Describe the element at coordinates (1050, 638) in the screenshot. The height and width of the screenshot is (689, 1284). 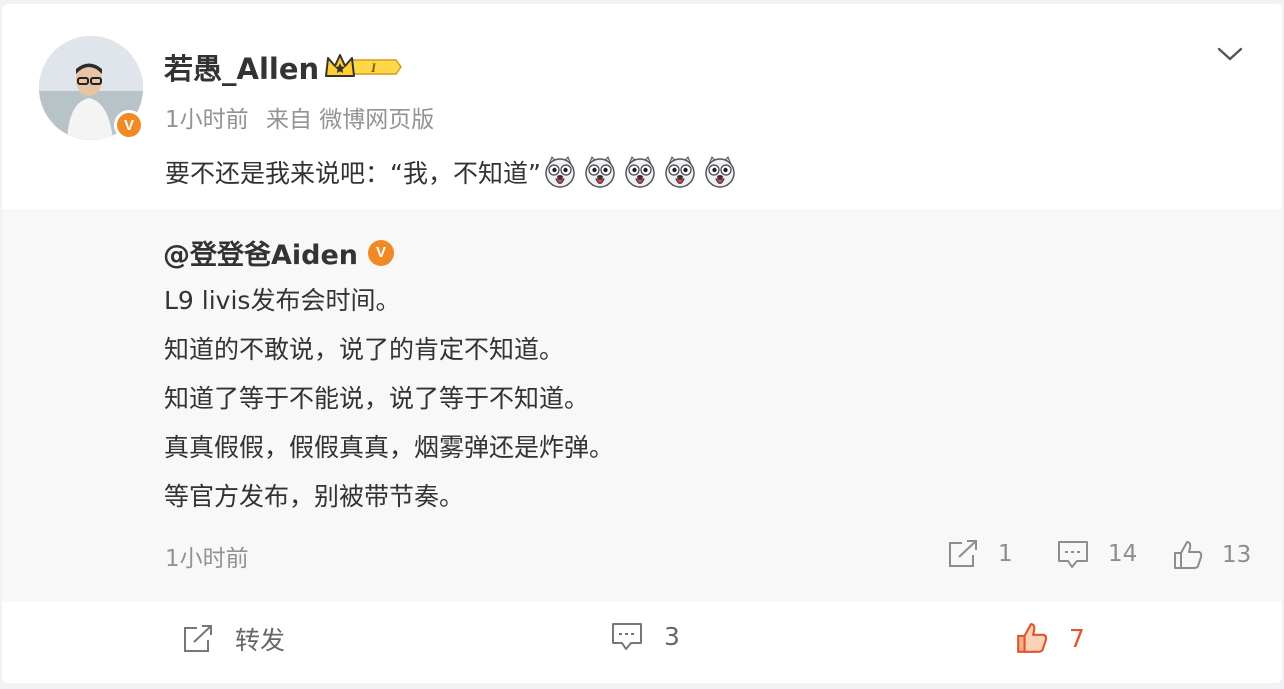
I see `like-button: 7` at that location.